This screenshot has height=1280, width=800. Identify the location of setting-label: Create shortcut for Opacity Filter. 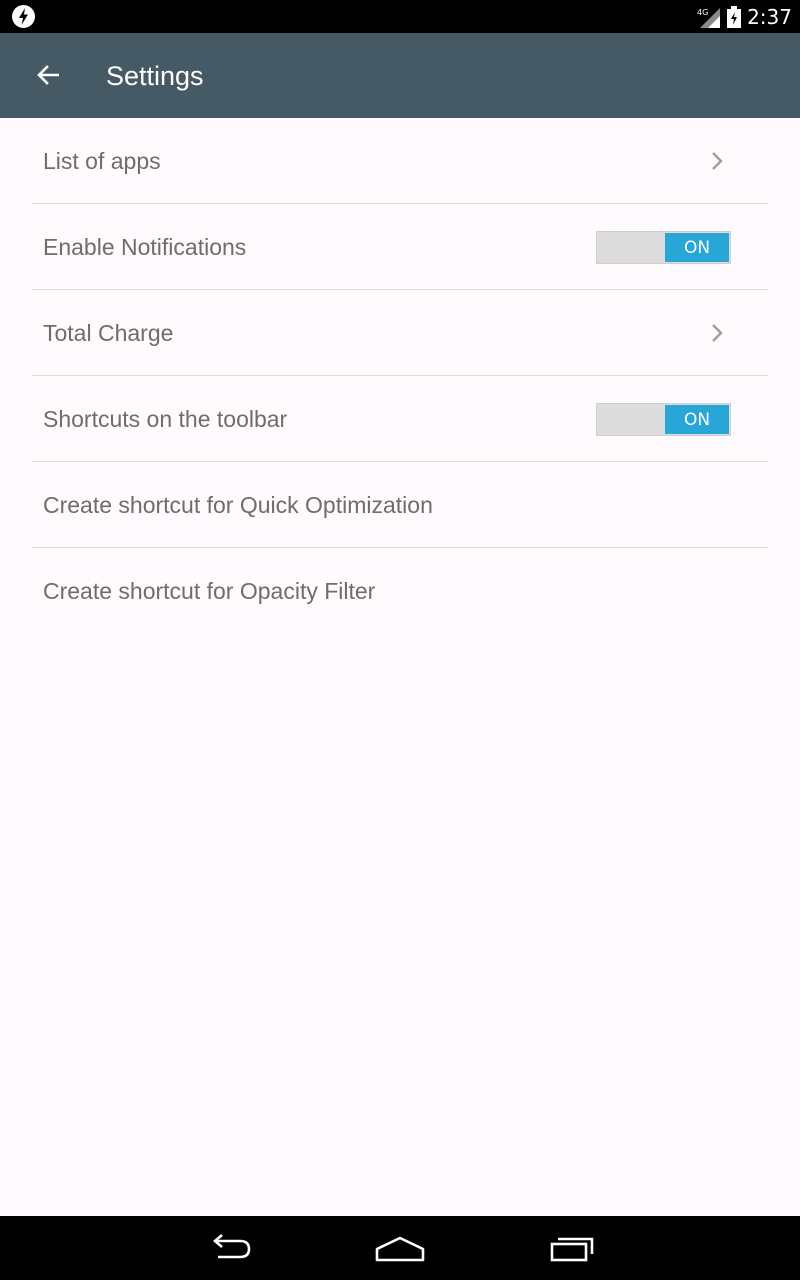
(209, 591).